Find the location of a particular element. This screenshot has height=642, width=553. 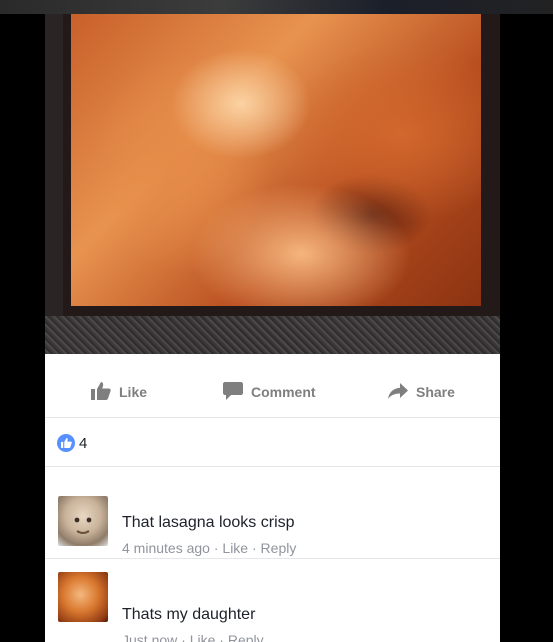

comments-divider is located at coordinates (272, 466).